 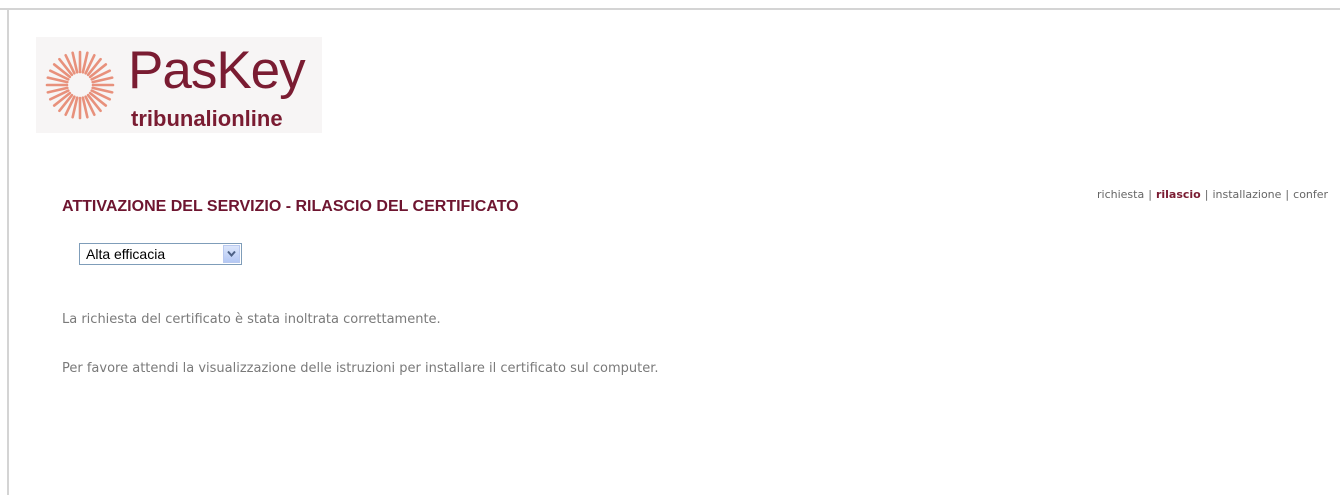 What do you see at coordinates (1310, 194) in the screenshot?
I see `step-conferma: confer` at bounding box center [1310, 194].